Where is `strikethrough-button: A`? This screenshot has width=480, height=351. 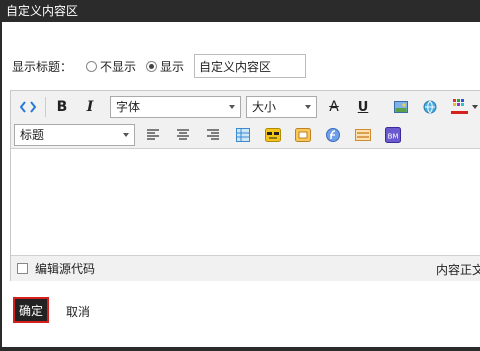 strikethrough-button: A is located at coordinates (334, 107).